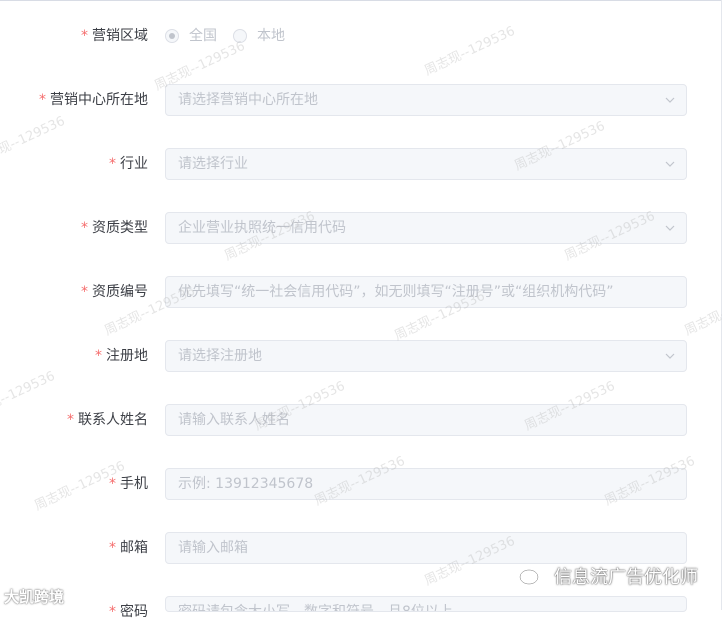 This screenshot has height=628, width=722. What do you see at coordinates (626, 577) in the screenshot?
I see `brand-right-text: 信息流广告优化师` at bounding box center [626, 577].